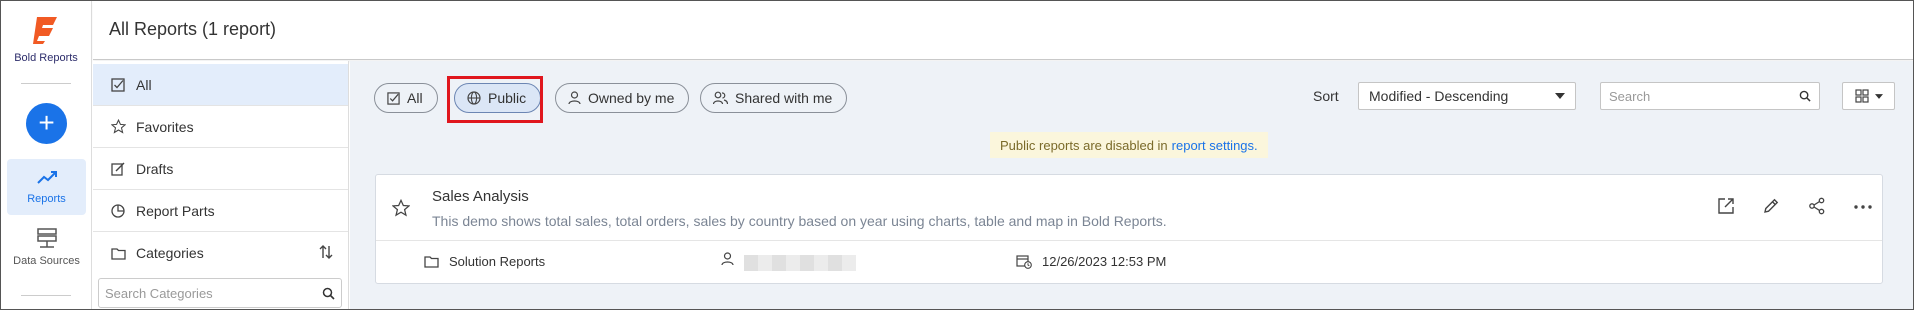 The width and height of the screenshot is (1914, 310). I want to click on page-title: All Reports (1 report), so click(193, 29).